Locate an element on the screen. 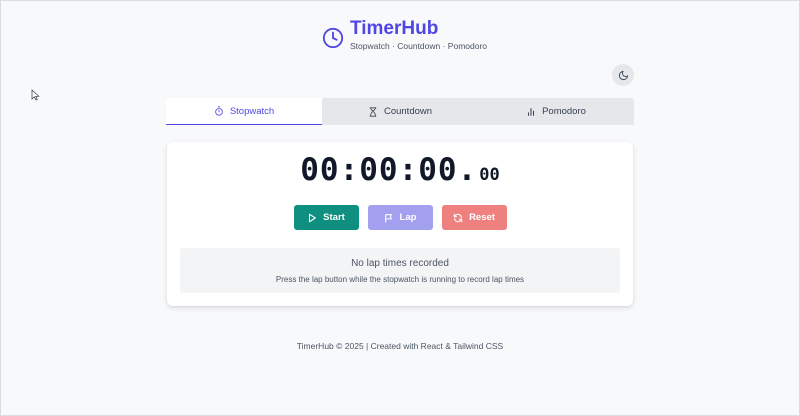 This screenshot has width=800, height=416. timer-main: 00:00:00. is located at coordinates (389, 170).